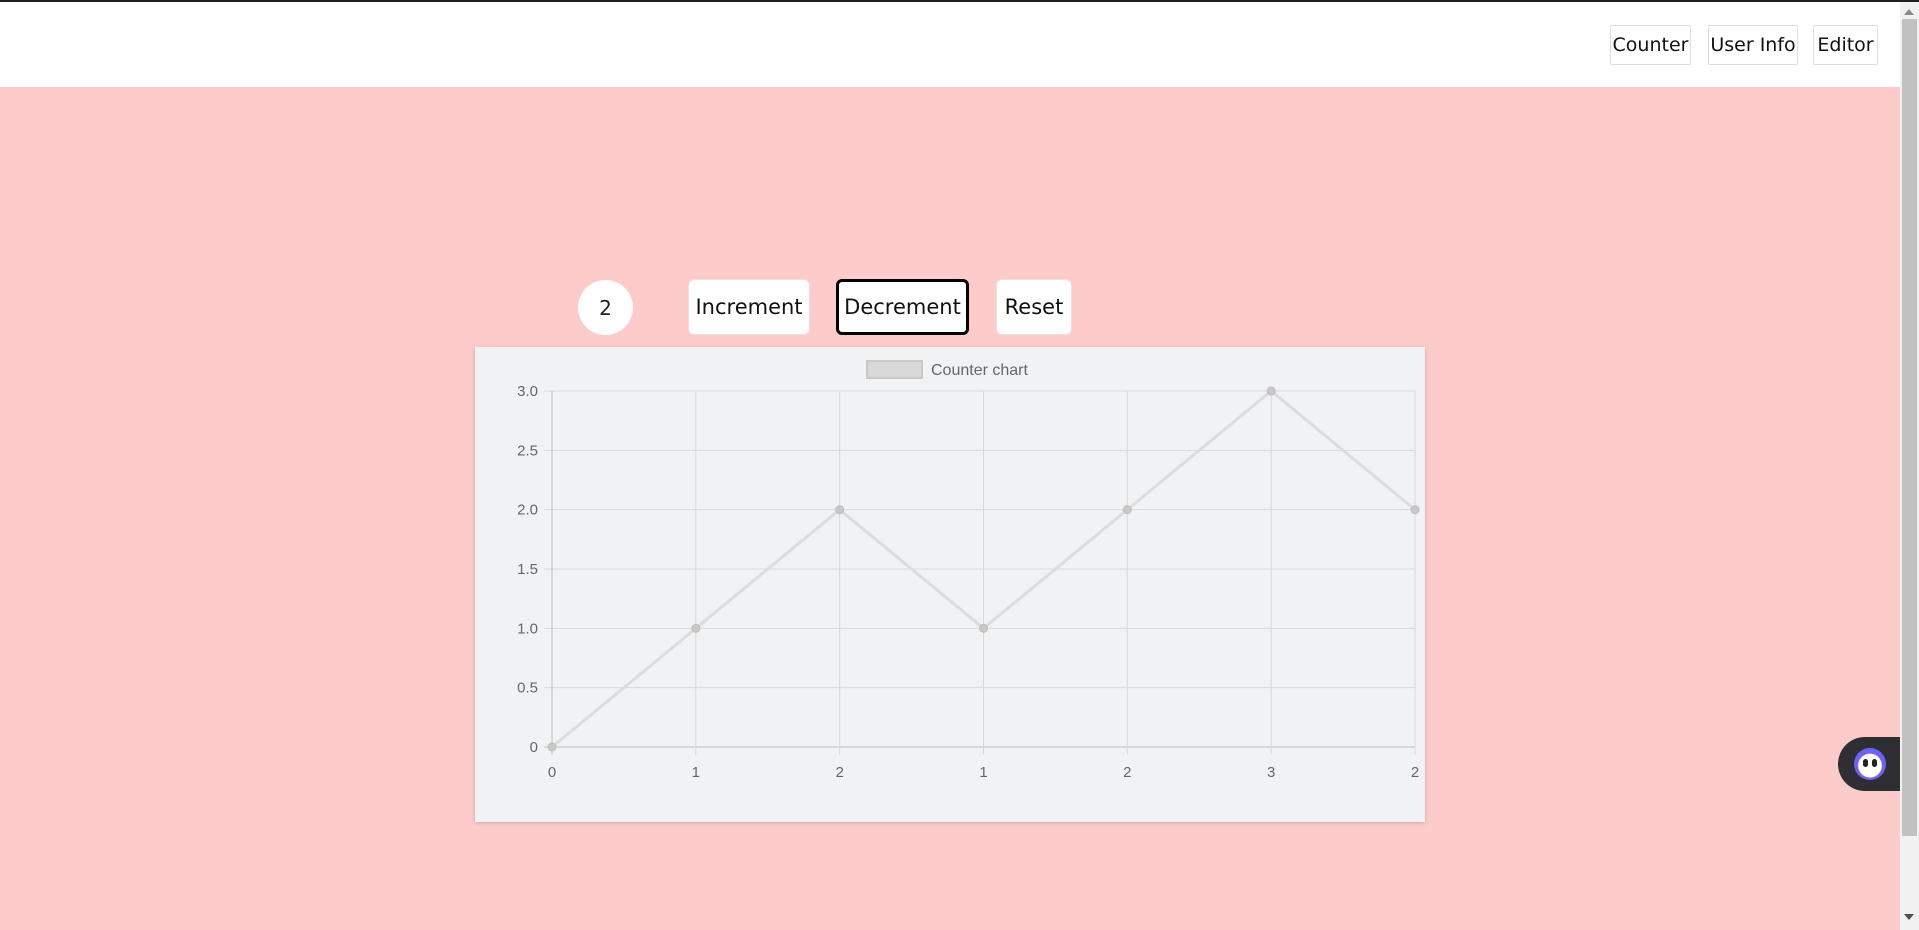  What do you see at coordinates (552, 772) in the screenshot?
I see `x-tick-label: 0` at bounding box center [552, 772].